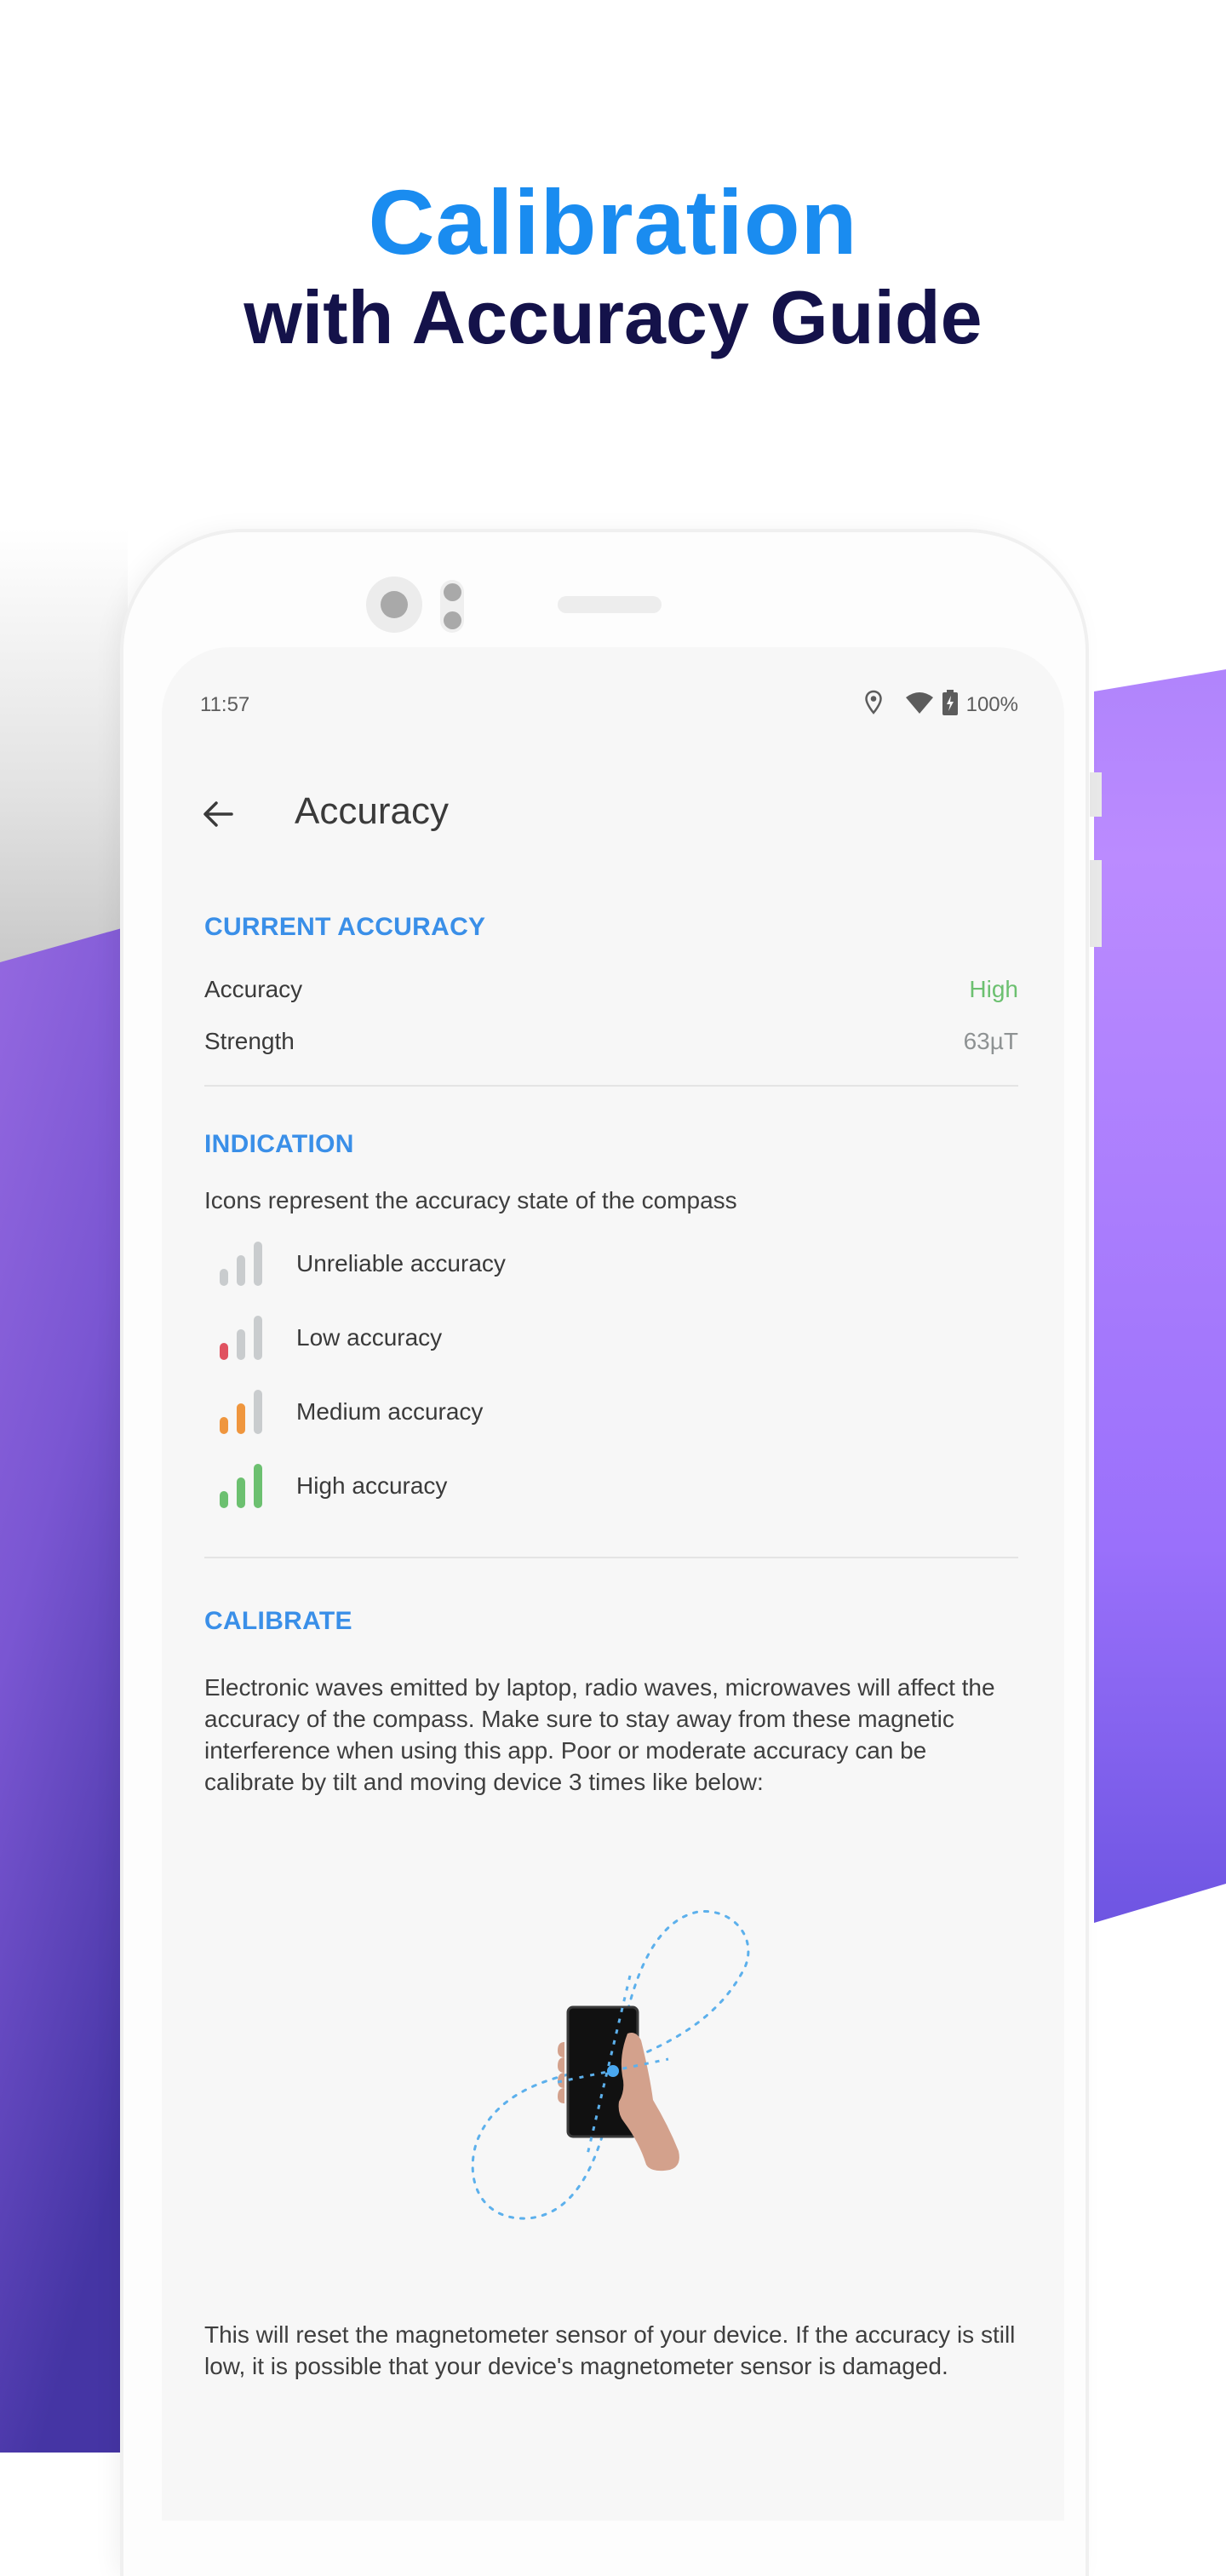 The width and height of the screenshot is (1226, 2576). Describe the element at coordinates (64, 749) in the screenshot. I see `left-gray-shade` at that location.